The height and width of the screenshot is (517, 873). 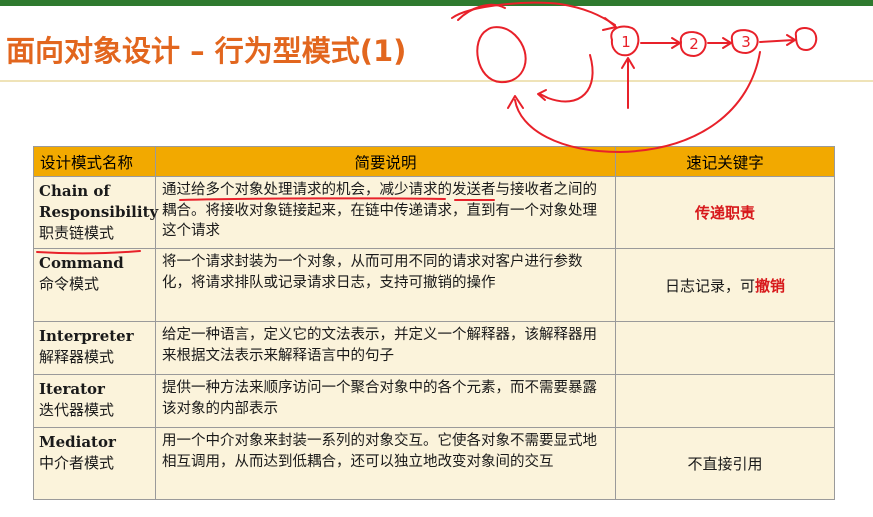 What do you see at coordinates (77, 463) in the screenshot?
I see `pattern-name-cn: 中介者模式` at bounding box center [77, 463].